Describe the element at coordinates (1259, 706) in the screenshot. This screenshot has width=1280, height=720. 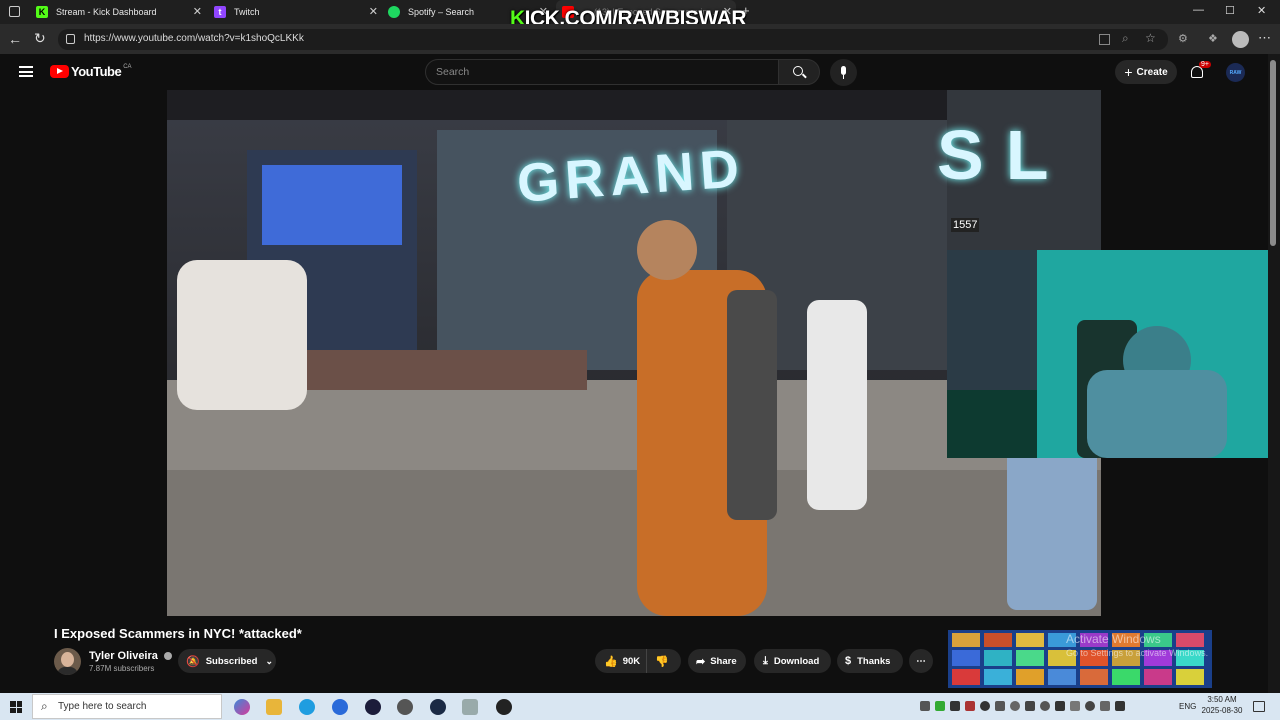
I see `notification-center-icon` at that location.